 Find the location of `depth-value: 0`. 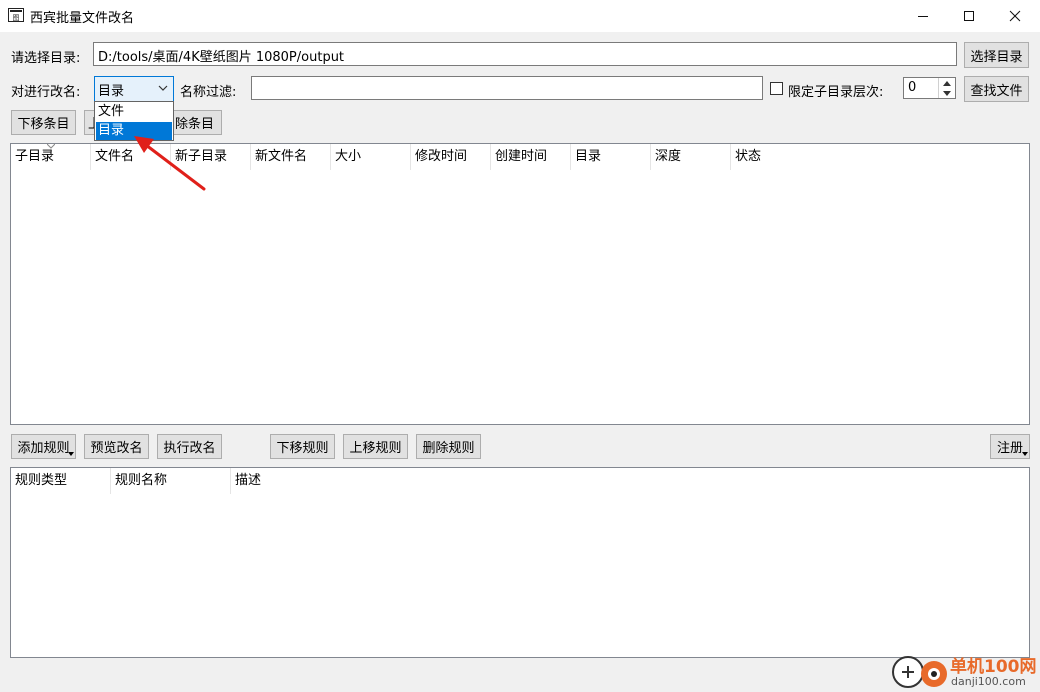

depth-value: 0 is located at coordinates (912, 87).